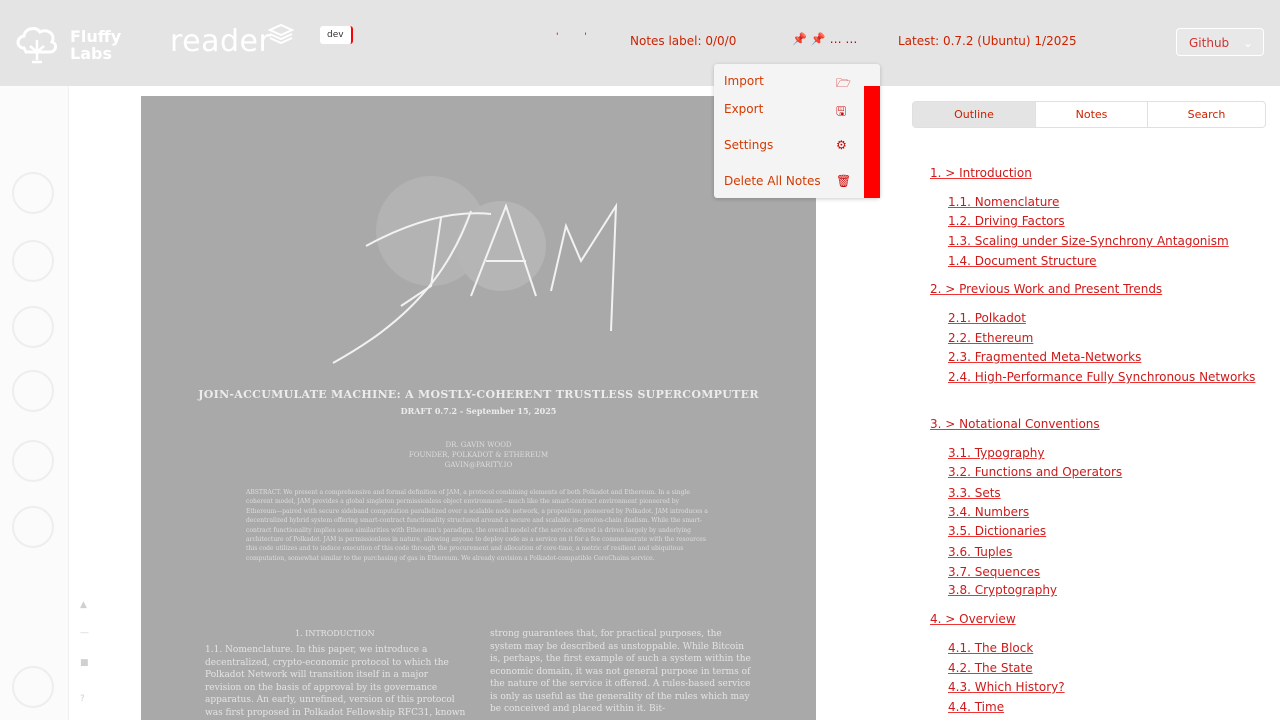 The height and width of the screenshot is (720, 1280). I want to click on outline-section: 3. > Notational Conventions, so click(1015, 424).